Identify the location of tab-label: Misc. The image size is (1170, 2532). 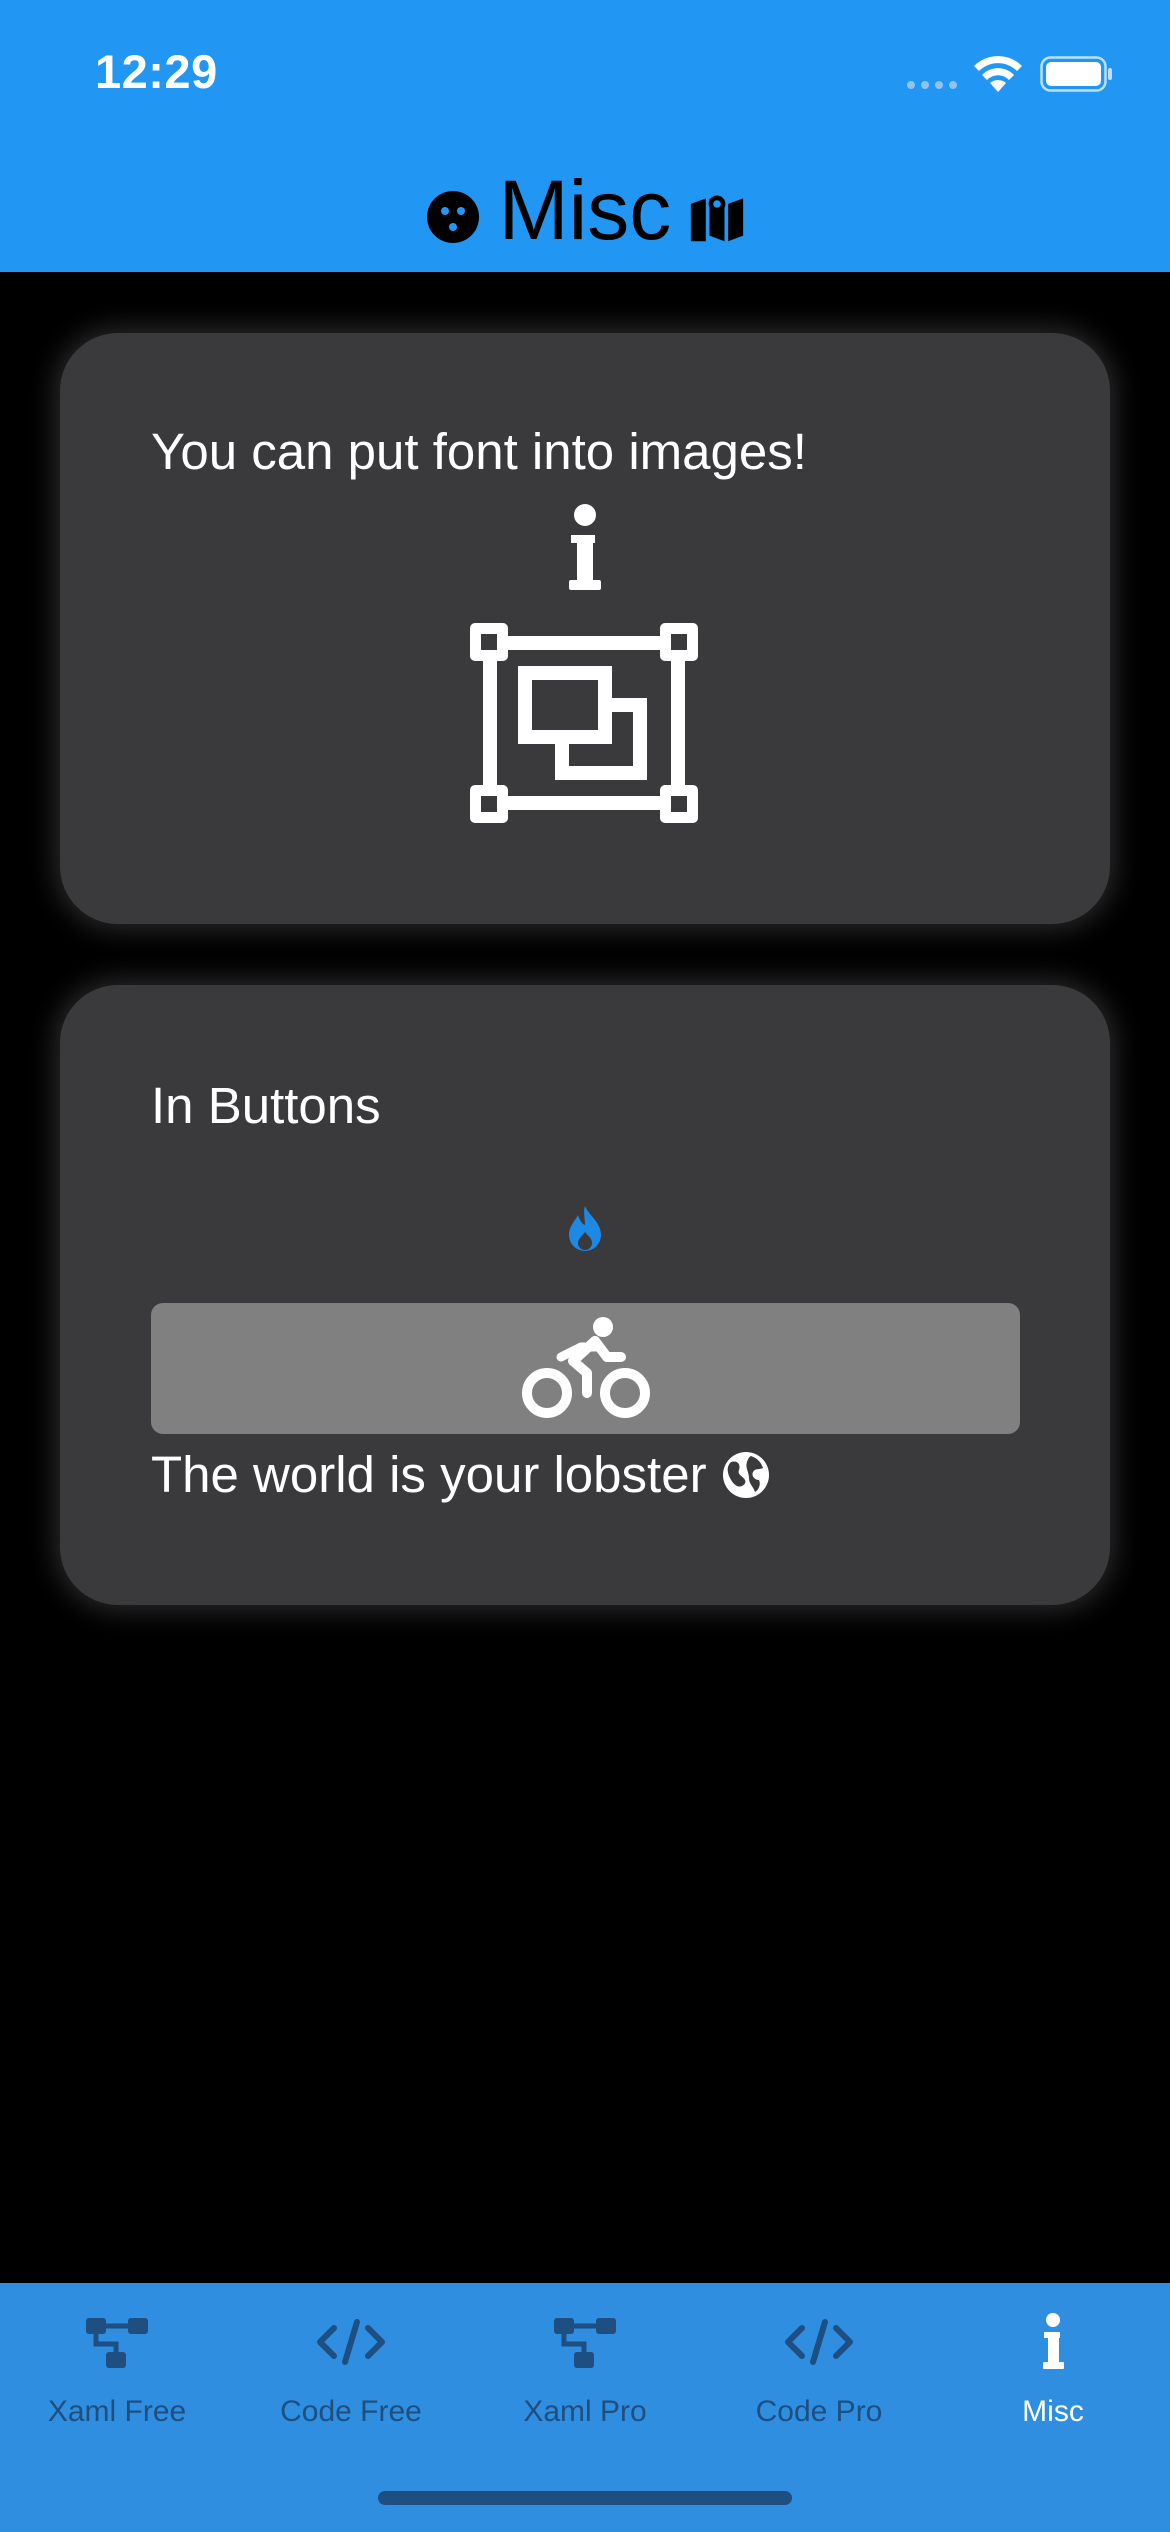
(1053, 2411).